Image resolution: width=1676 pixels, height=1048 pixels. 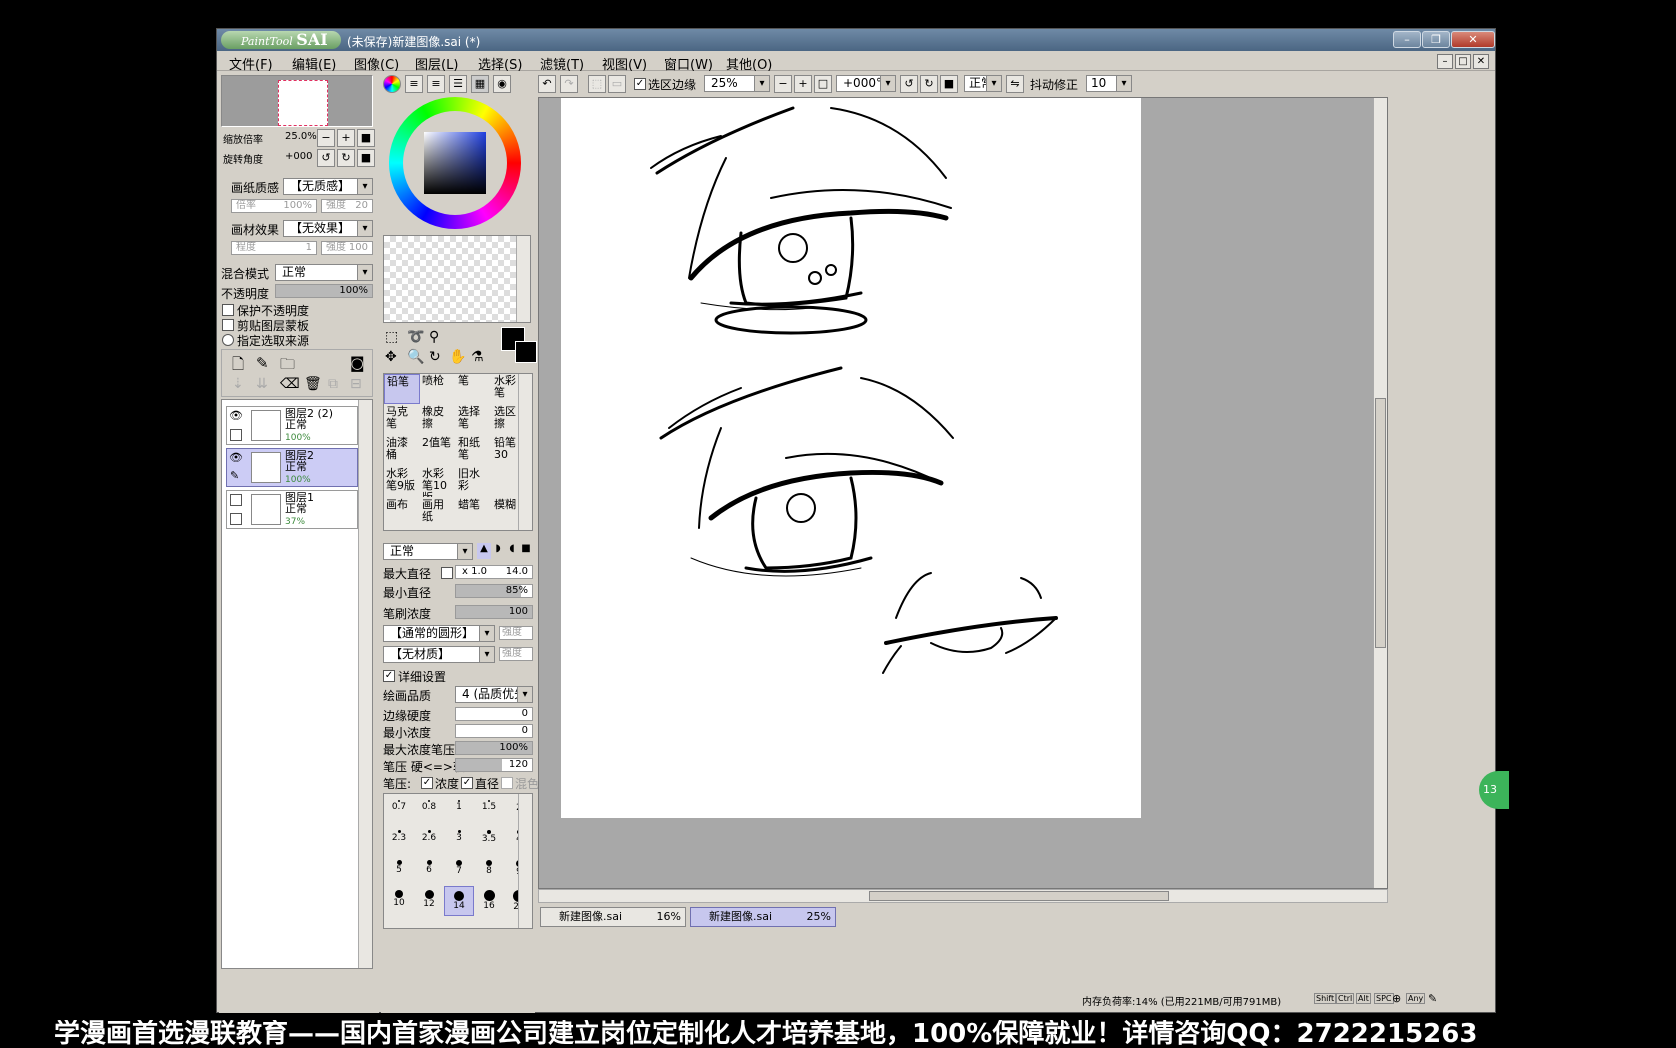 What do you see at coordinates (438, 482) in the screenshot?
I see `tool-watercolor10: 水彩笔10版` at bounding box center [438, 482].